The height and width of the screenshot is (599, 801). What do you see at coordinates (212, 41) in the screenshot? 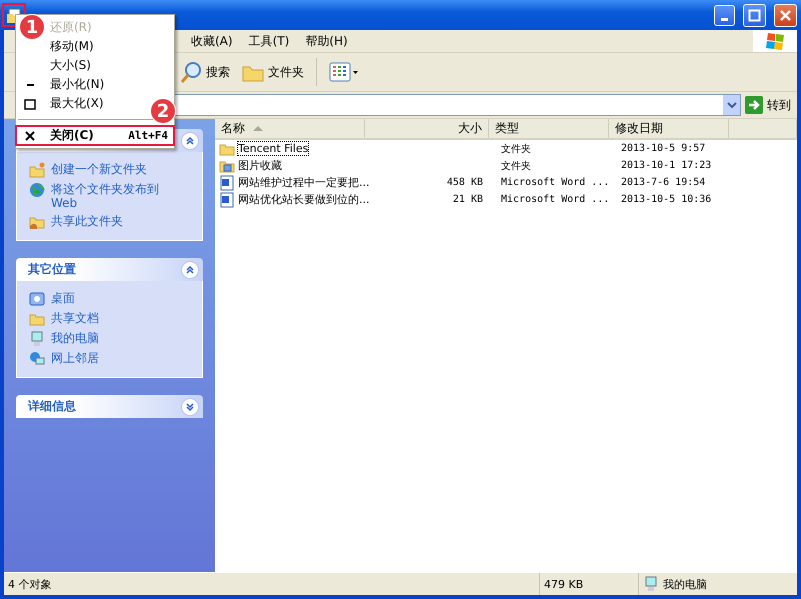
I see `menu-item: 收藏(A)` at bounding box center [212, 41].